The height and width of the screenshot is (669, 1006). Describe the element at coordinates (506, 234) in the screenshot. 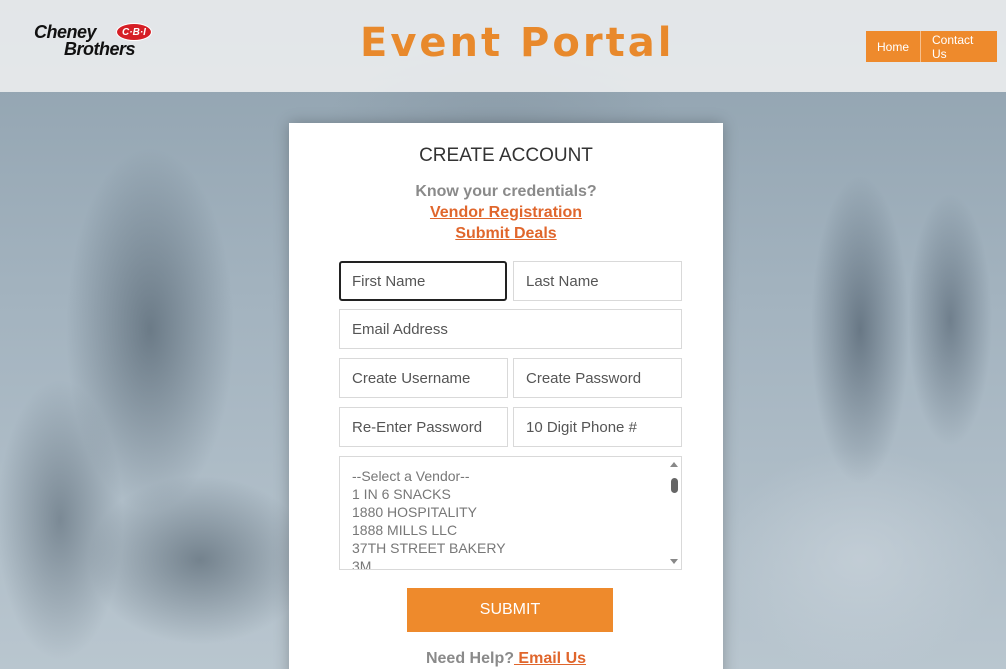

I see `submit-deals-link: Submit Deals` at that location.